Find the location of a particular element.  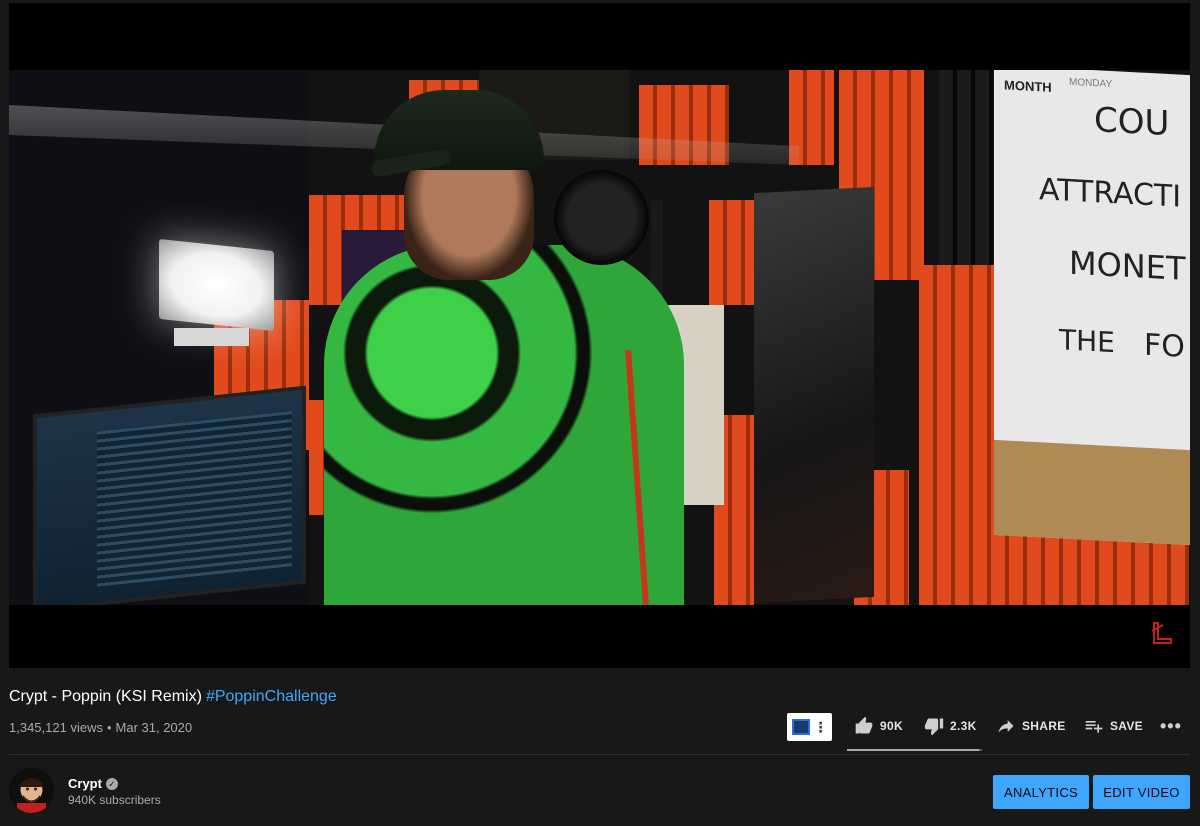

scene-foam-panel is located at coordinates (969, 170).